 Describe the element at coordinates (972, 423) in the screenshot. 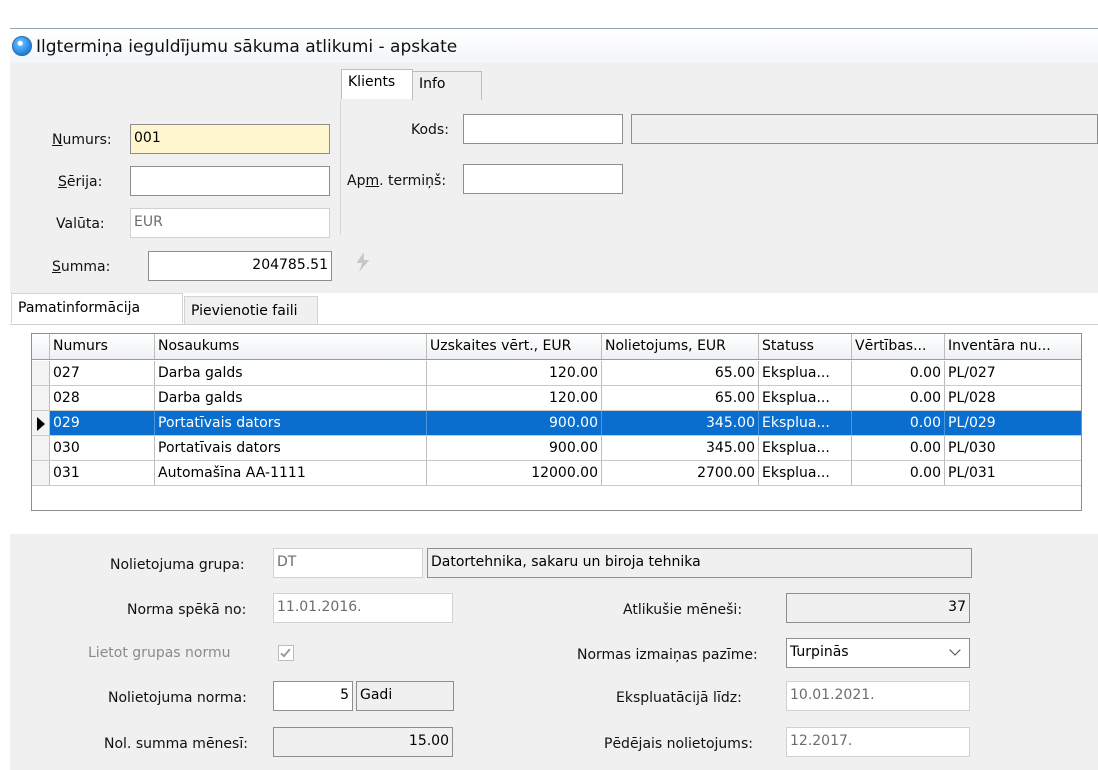

I see `cell-inventara-nr: PL/029` at that location.